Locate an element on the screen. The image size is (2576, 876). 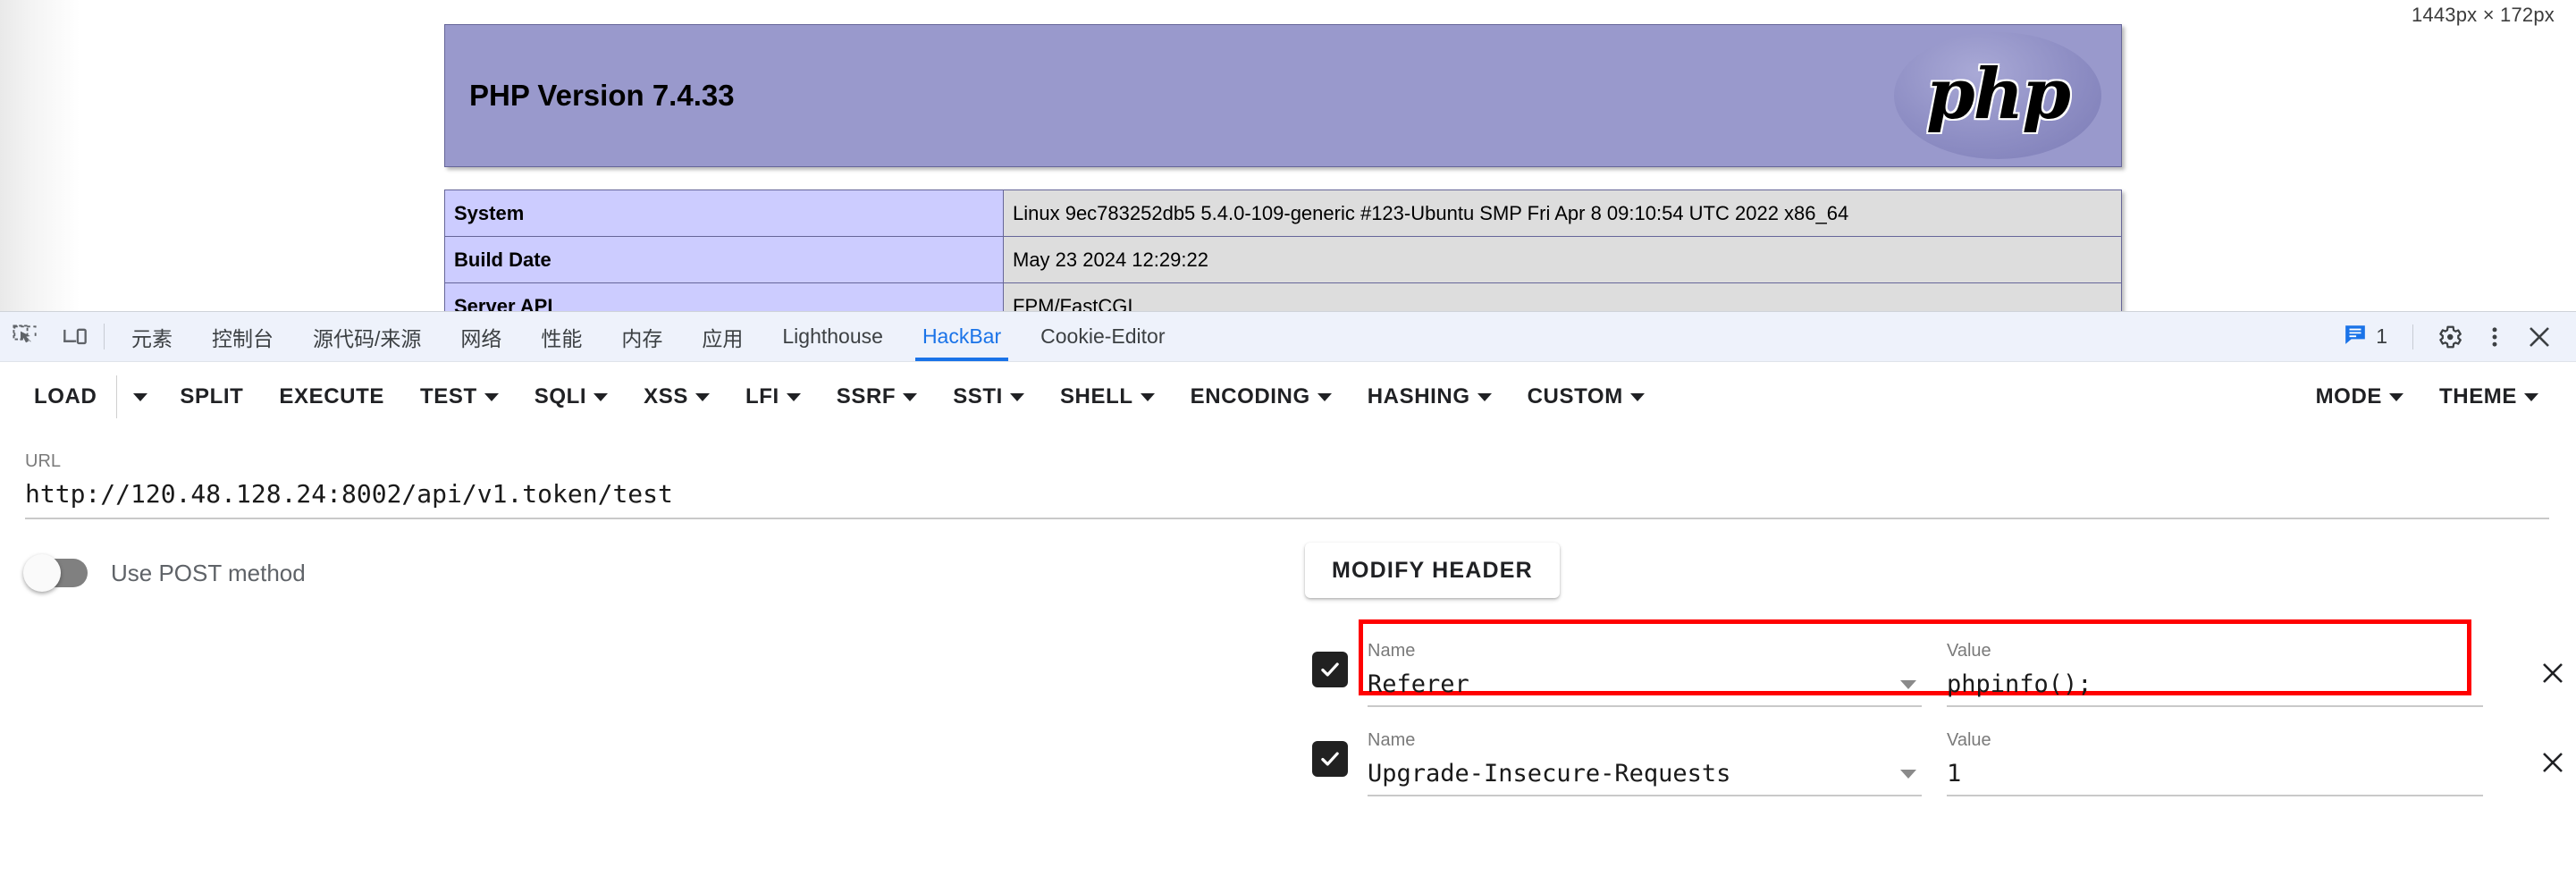
modify-header-button: MODIFY HEADER is located at coordinates (1433, 570).